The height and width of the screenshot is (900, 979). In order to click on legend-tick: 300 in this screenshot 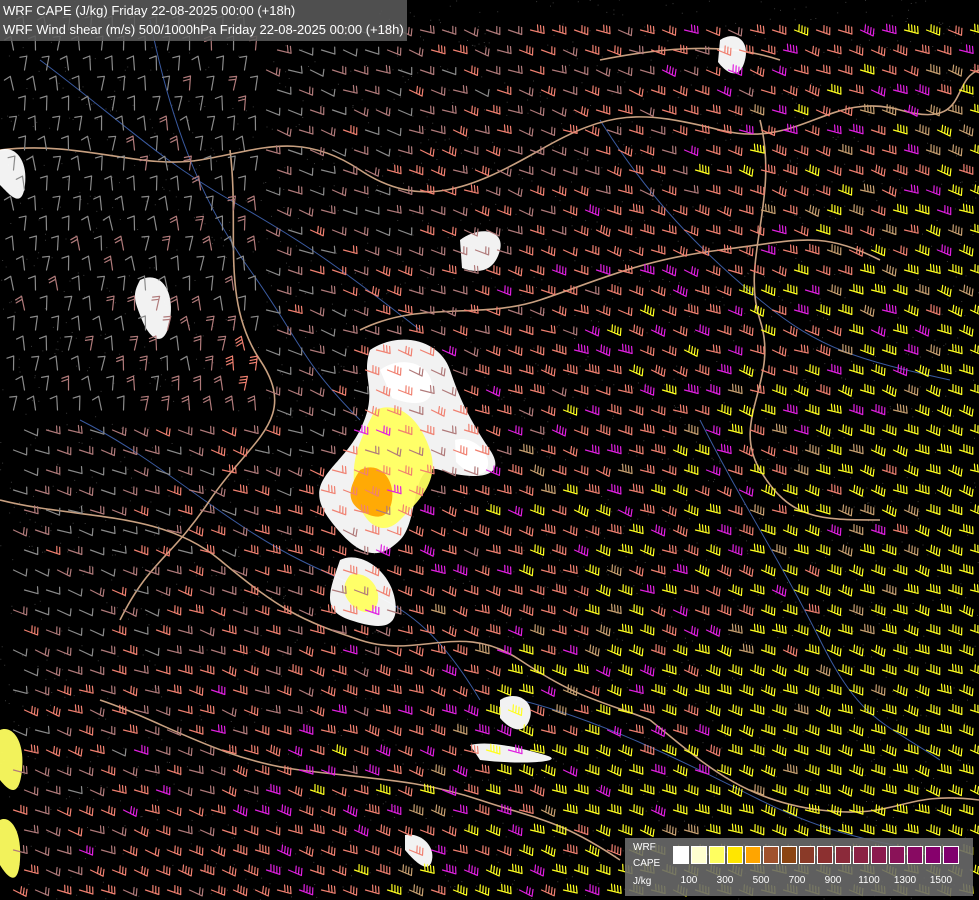, I will do `click(725, 880)`.